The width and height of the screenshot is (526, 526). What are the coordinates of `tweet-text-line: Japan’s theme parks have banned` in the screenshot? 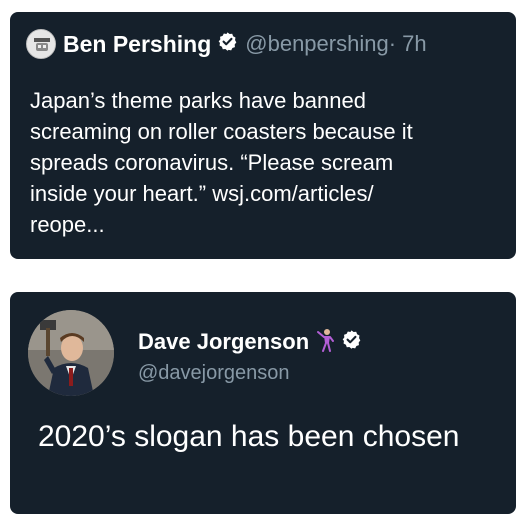 It's located at (198, 100).